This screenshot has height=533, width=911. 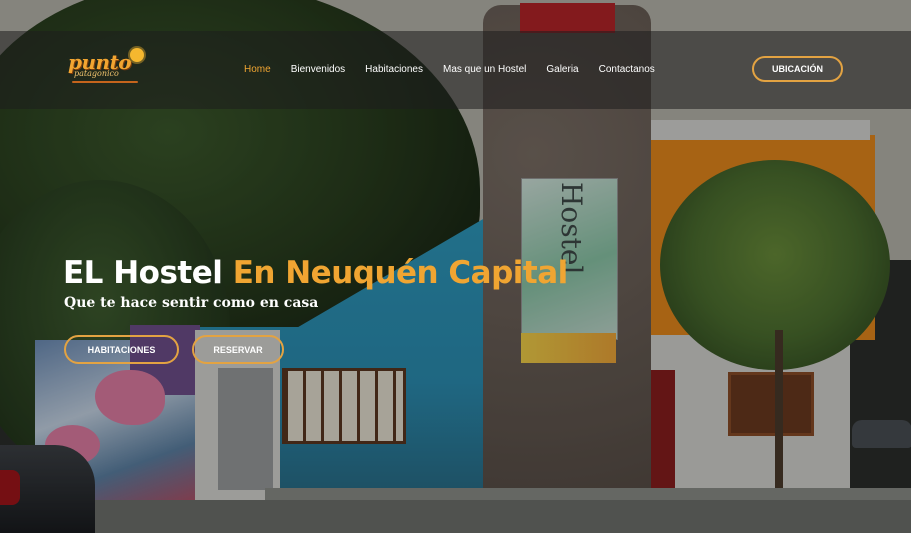 What do you see at coordinates (257, 69) in the screenshot?
I see `nav-item-home: Home` at bounding box center [257, 69].